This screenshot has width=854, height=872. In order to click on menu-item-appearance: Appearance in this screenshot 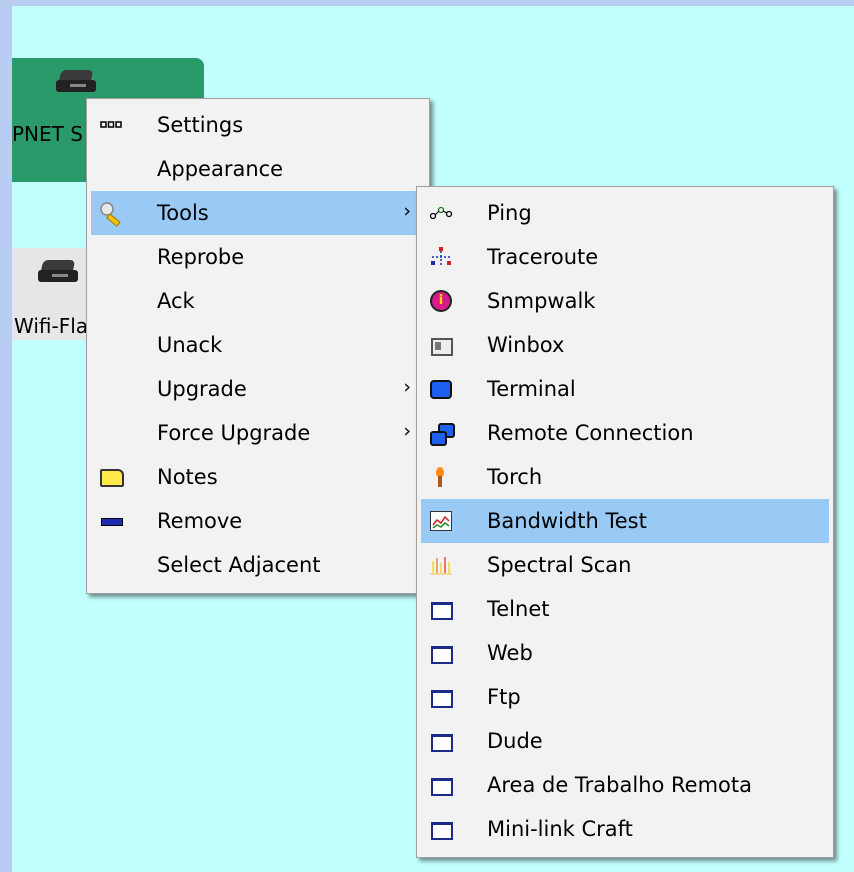, I will do `click(258, 169)`.